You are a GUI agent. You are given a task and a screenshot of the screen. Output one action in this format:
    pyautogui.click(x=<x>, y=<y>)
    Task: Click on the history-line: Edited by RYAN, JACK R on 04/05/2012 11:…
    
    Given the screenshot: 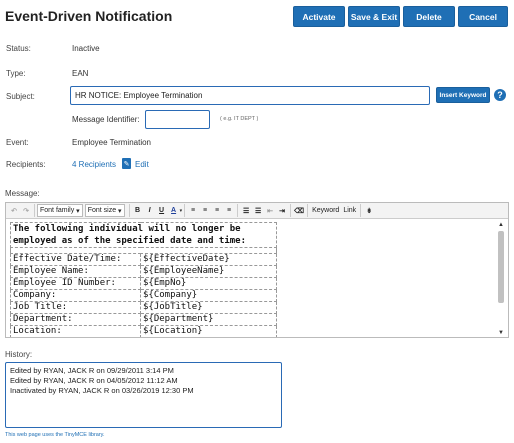 What is the action you would take?
    pyautogui.click(x=94, y=380)
    